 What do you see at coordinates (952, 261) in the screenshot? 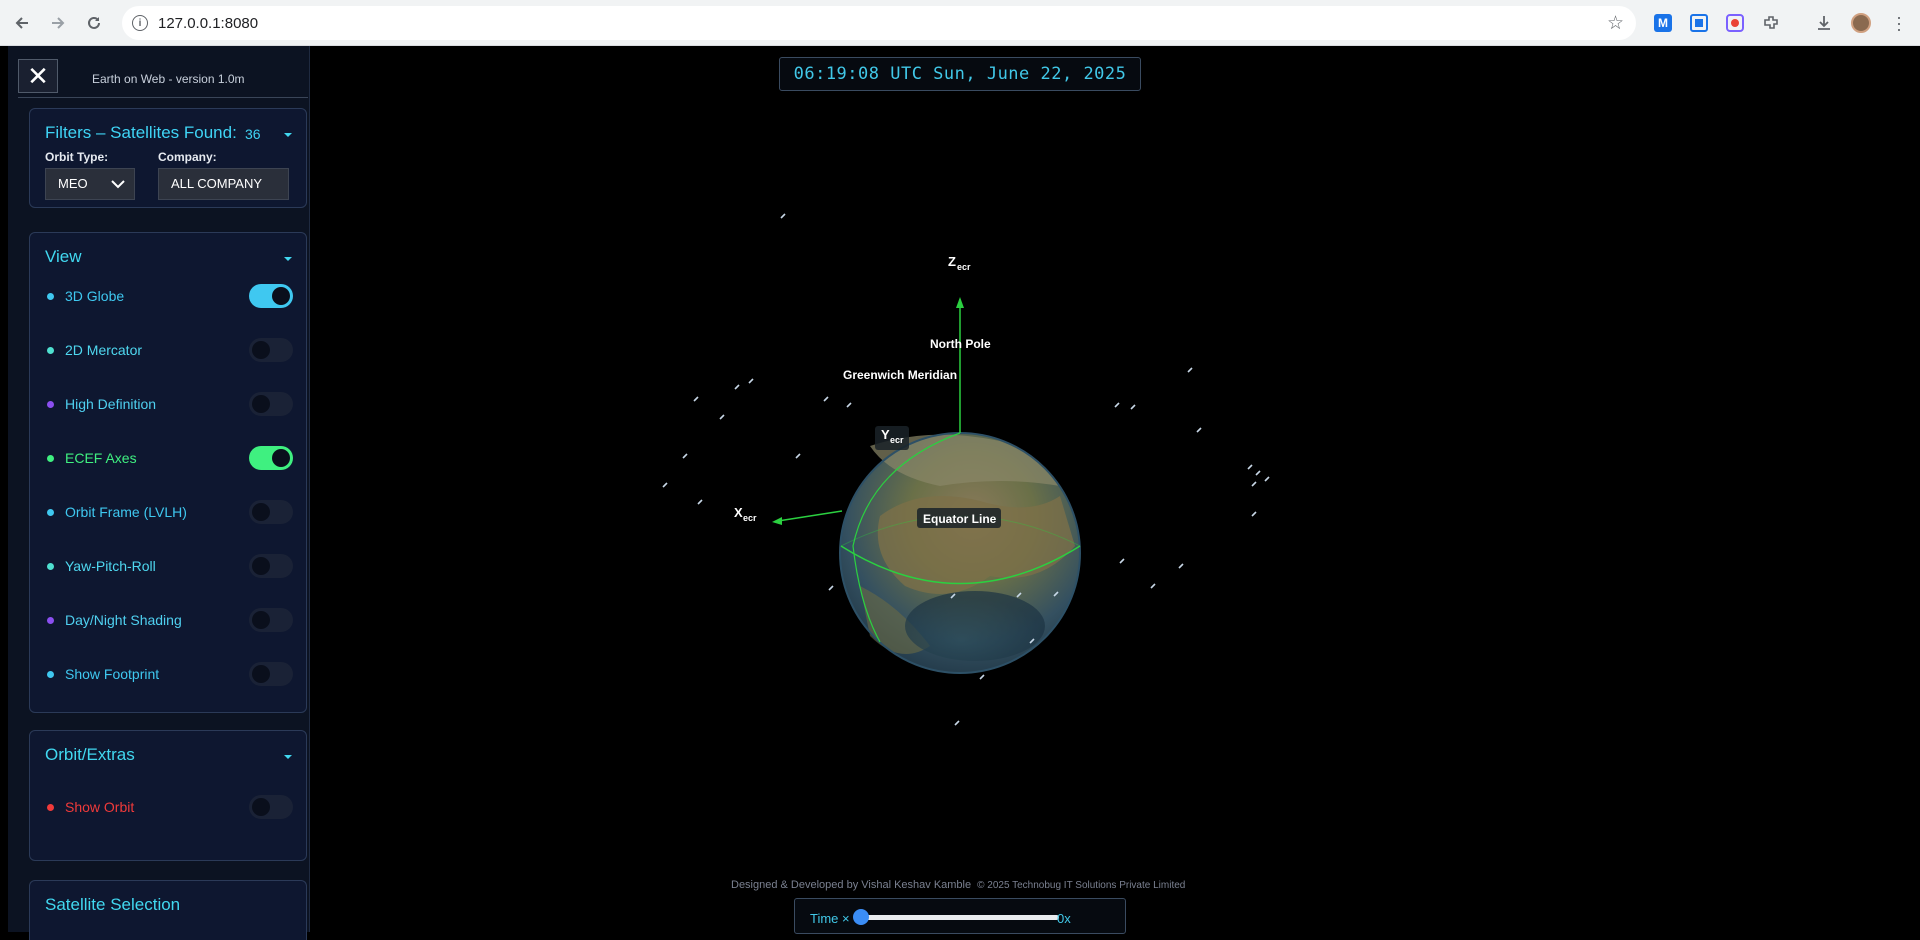
I see `z-axis-label: Z` at bounding box center [952, 261].